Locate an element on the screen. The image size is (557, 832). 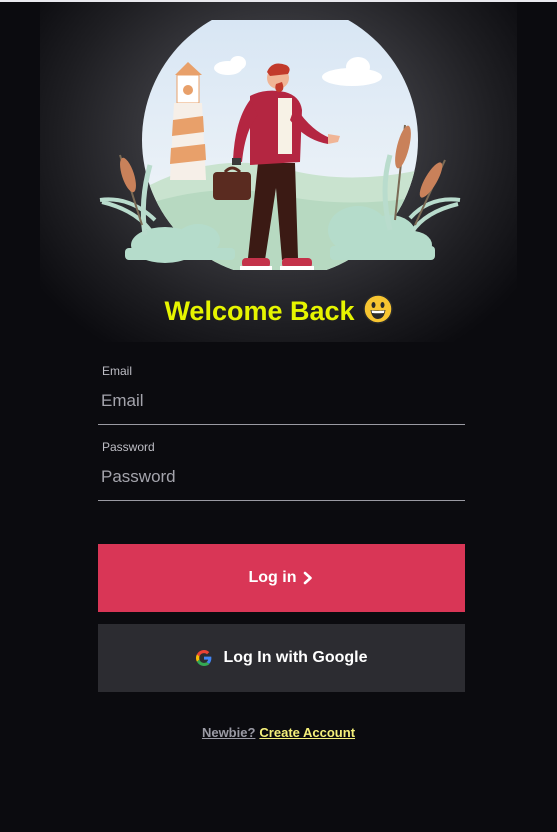
create-account-link: Create Account is located at coordinates (307, 732).